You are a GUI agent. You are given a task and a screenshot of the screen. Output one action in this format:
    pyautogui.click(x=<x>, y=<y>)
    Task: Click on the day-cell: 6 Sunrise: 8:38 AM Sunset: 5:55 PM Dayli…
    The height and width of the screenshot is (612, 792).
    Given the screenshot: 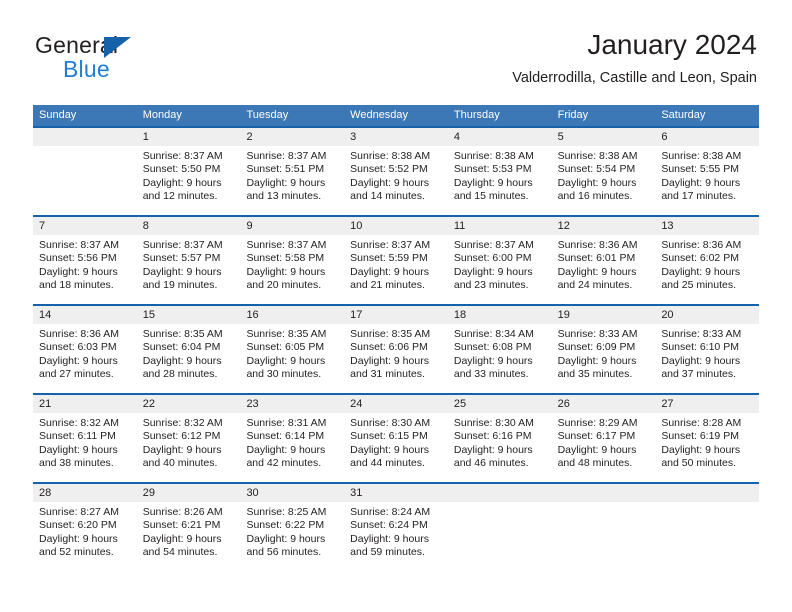 What is the action you would take?
    pyautogui.click(x=707, y=171)
    